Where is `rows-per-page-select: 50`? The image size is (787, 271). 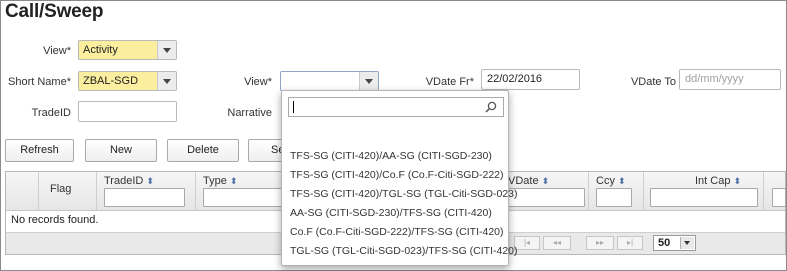
rows-per-page-select: 50 is located at coordinates (674, 243).